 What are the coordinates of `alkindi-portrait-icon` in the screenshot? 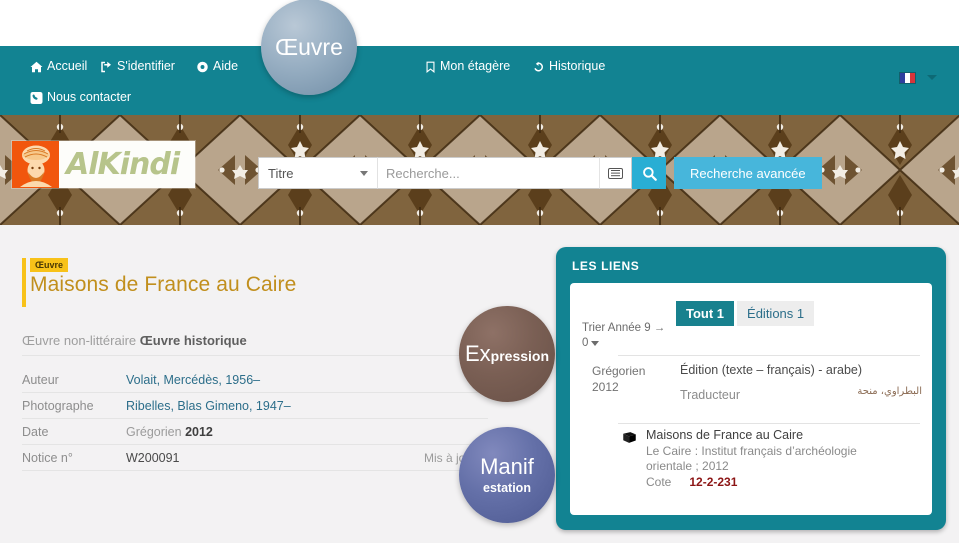 It's located at (35, 164).